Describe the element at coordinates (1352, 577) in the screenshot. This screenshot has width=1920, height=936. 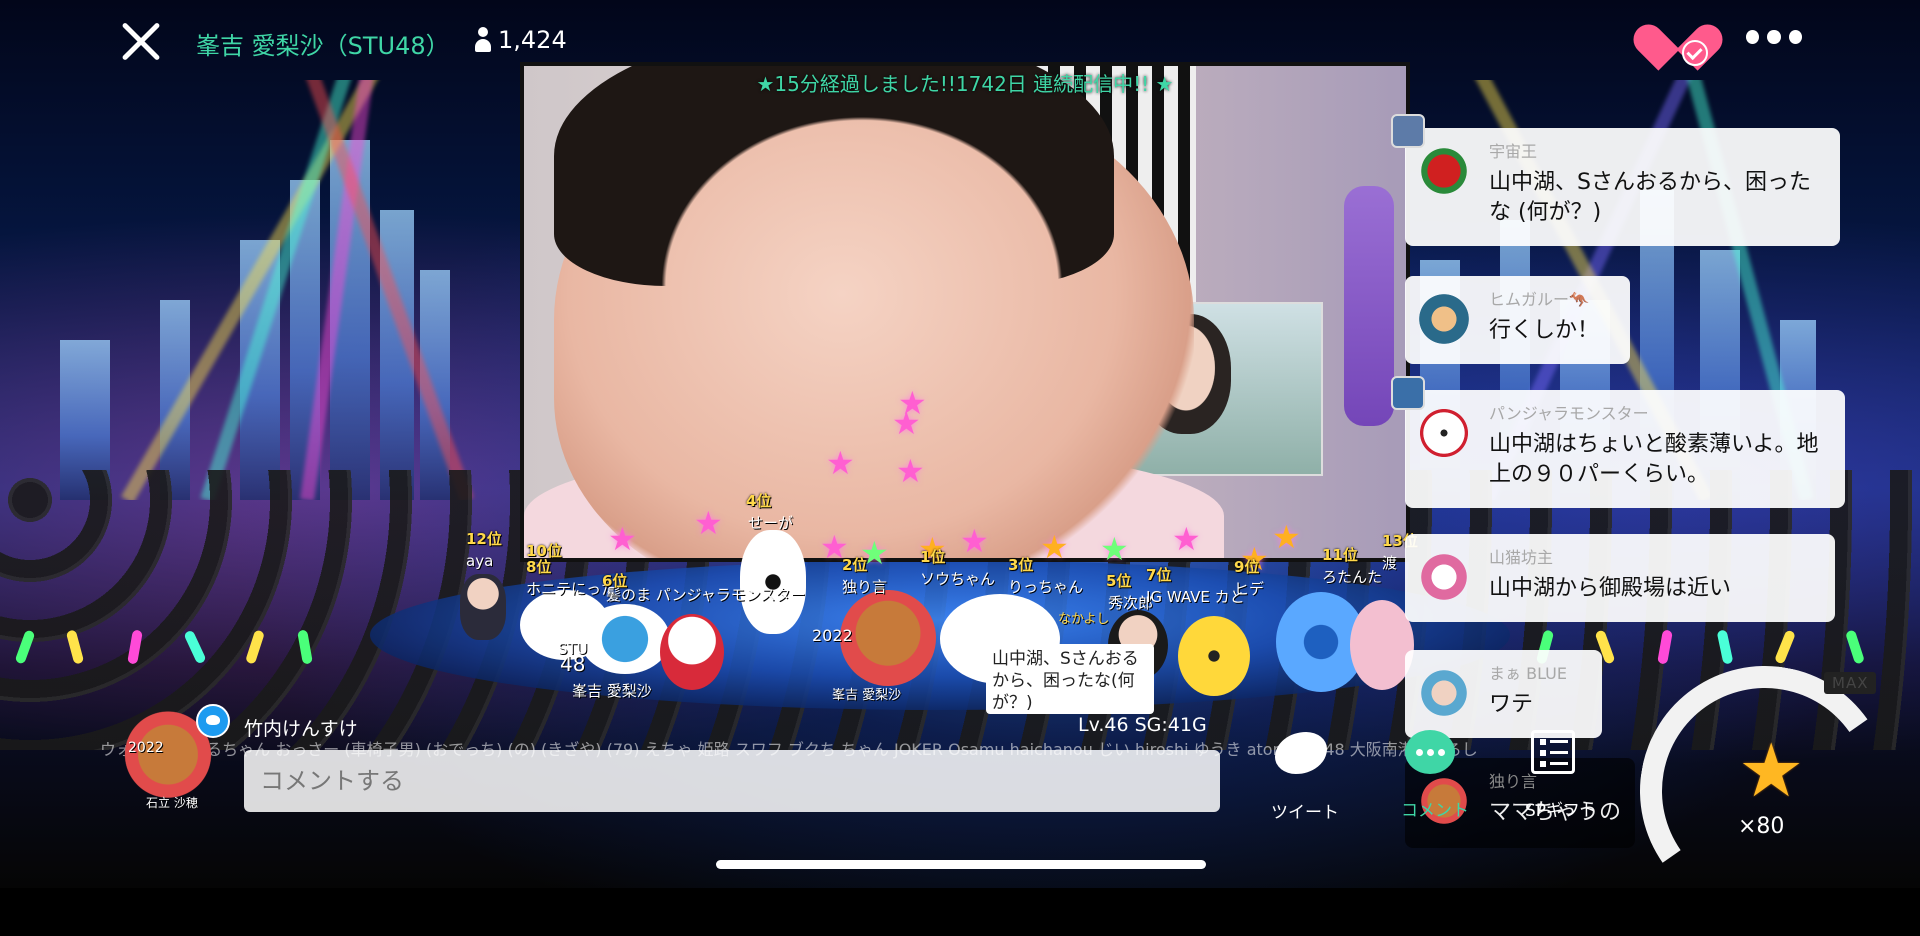
I see `rank-name: ろたんた` at that location.